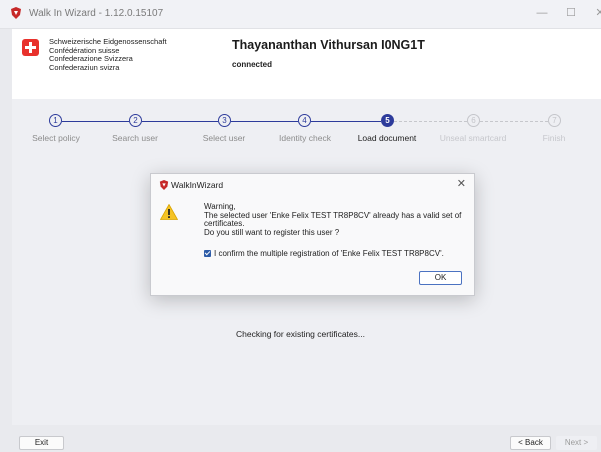  What do you see at coordinates (387, 120) in the screenshot?
I see `step-5-marker: 5` at bounding box center [387, 120].